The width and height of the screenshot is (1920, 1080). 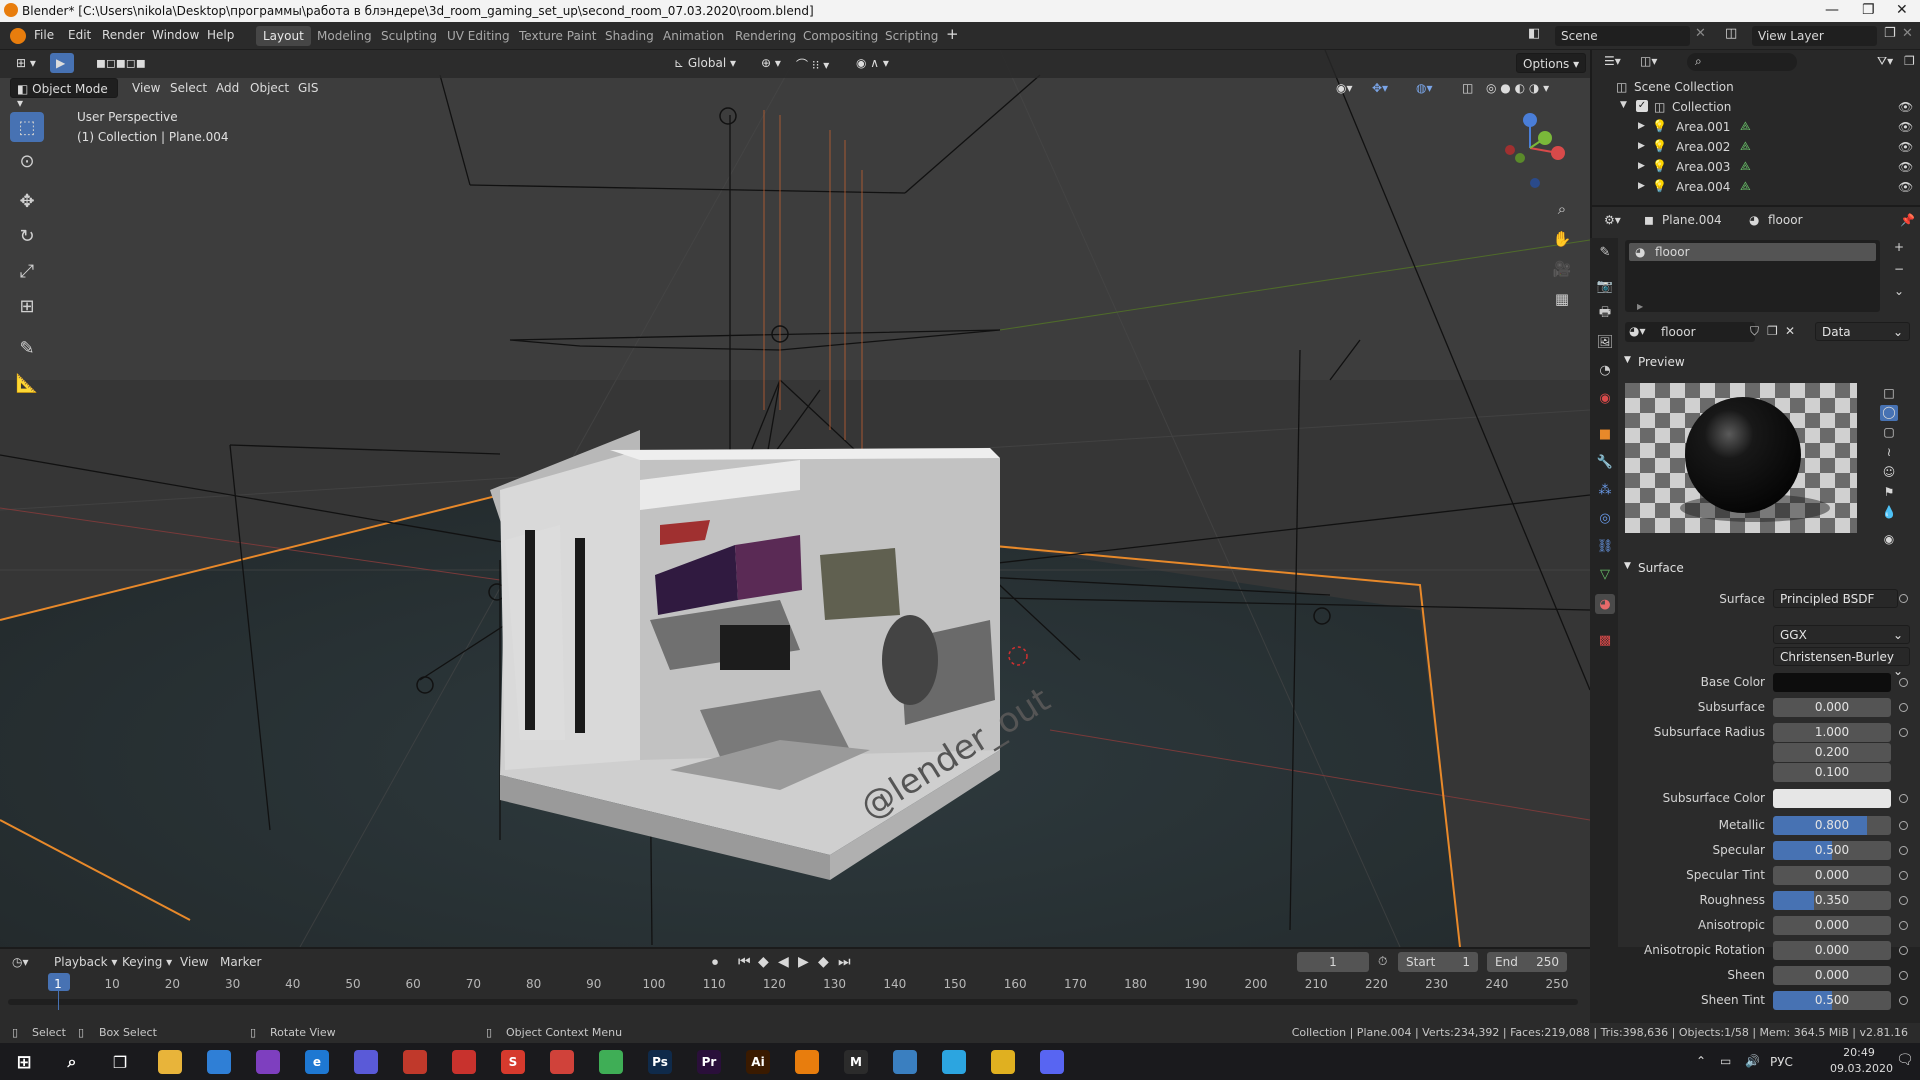 I want to click on blender-menu-icon, so click(x=18, y=36).